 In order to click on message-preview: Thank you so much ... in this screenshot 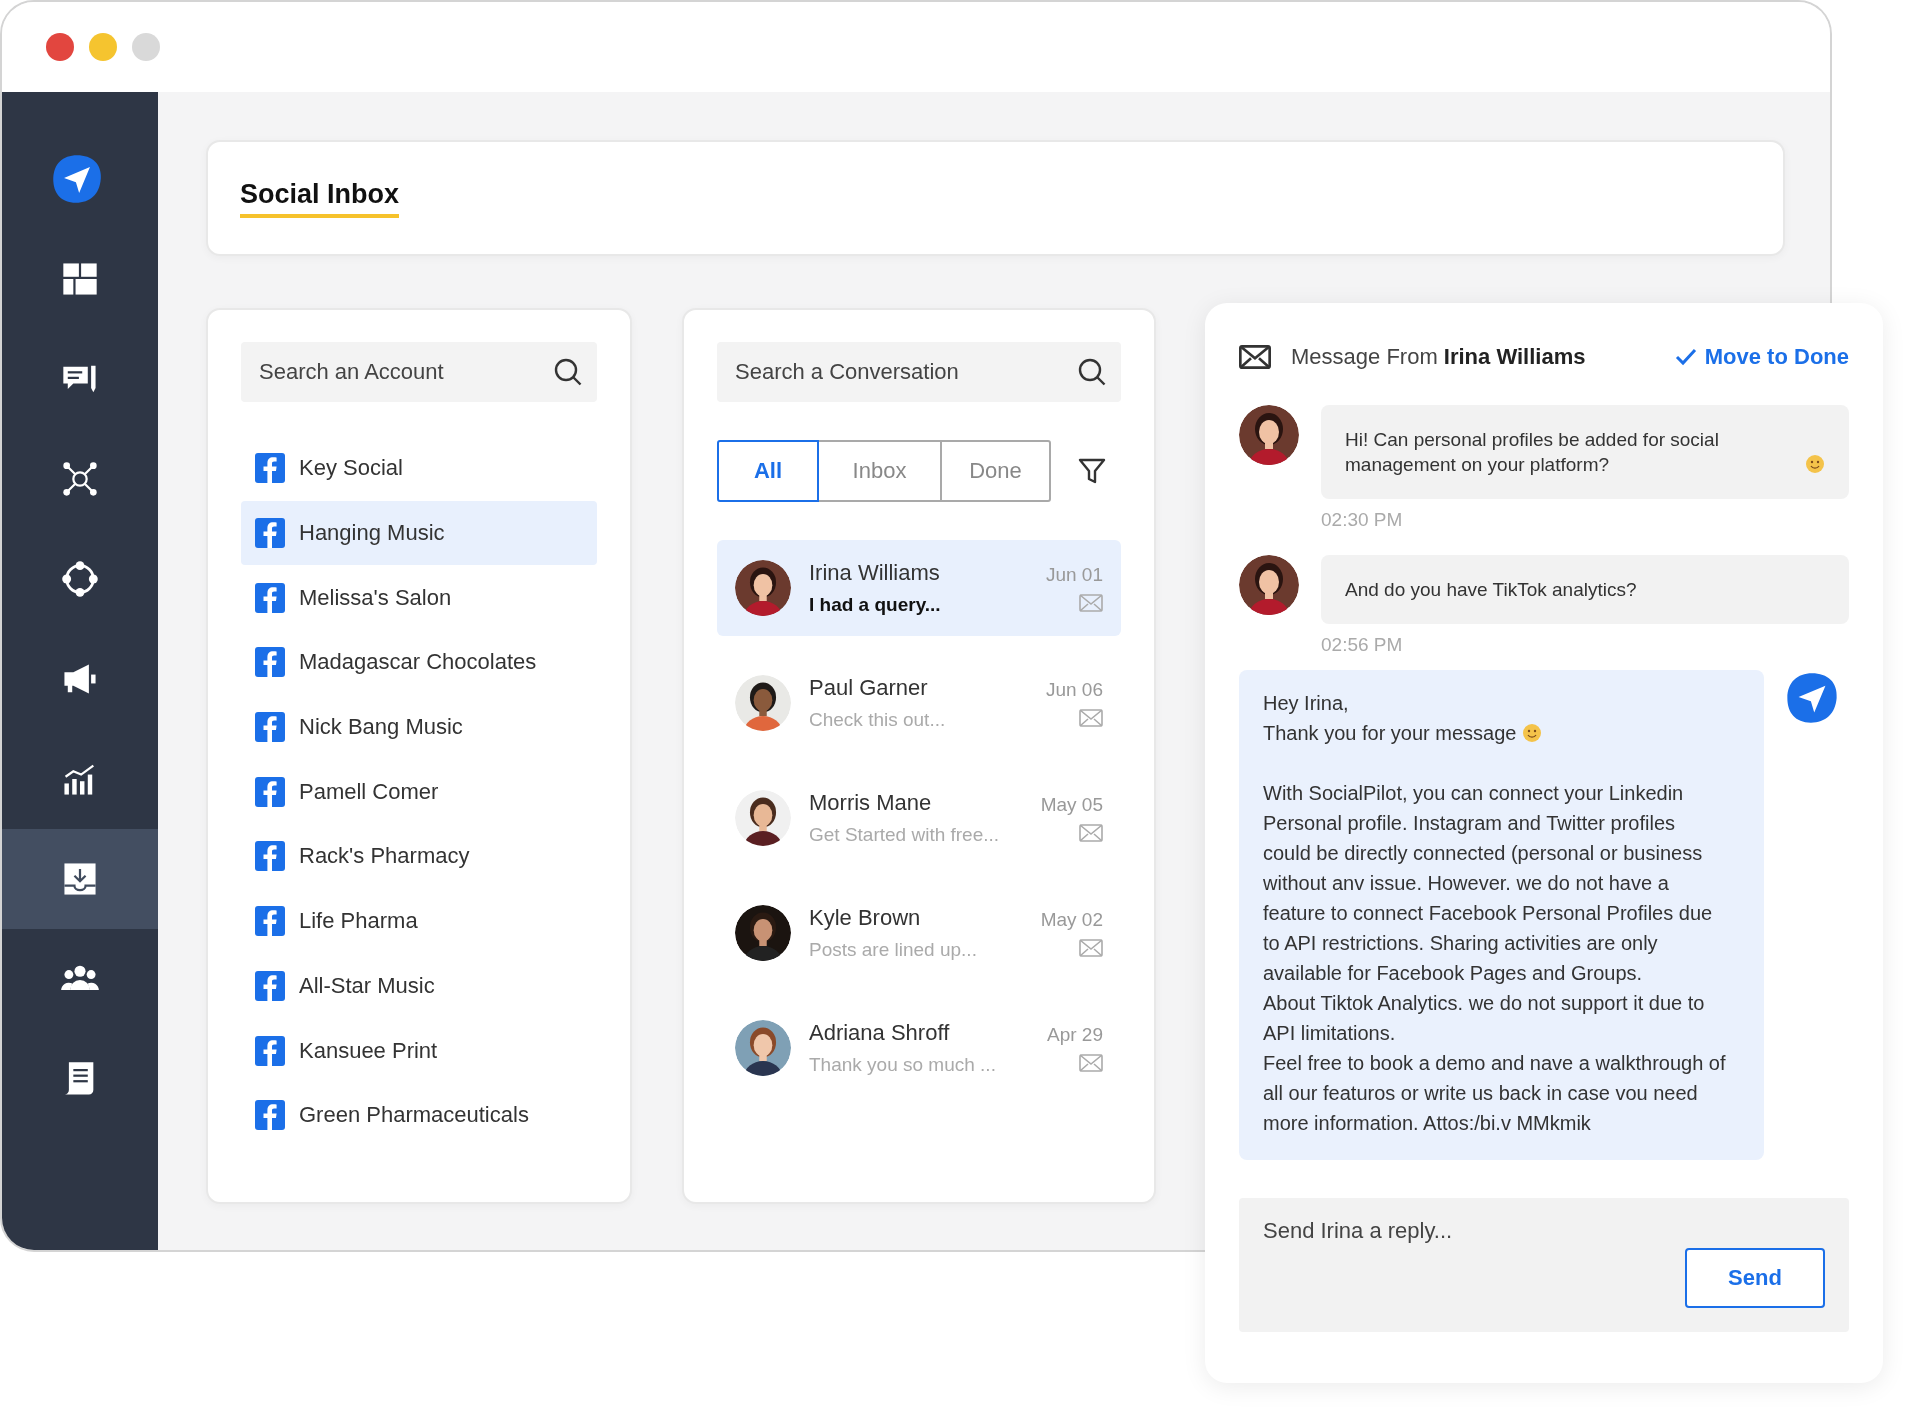, I will do `click(903, 1065)`.